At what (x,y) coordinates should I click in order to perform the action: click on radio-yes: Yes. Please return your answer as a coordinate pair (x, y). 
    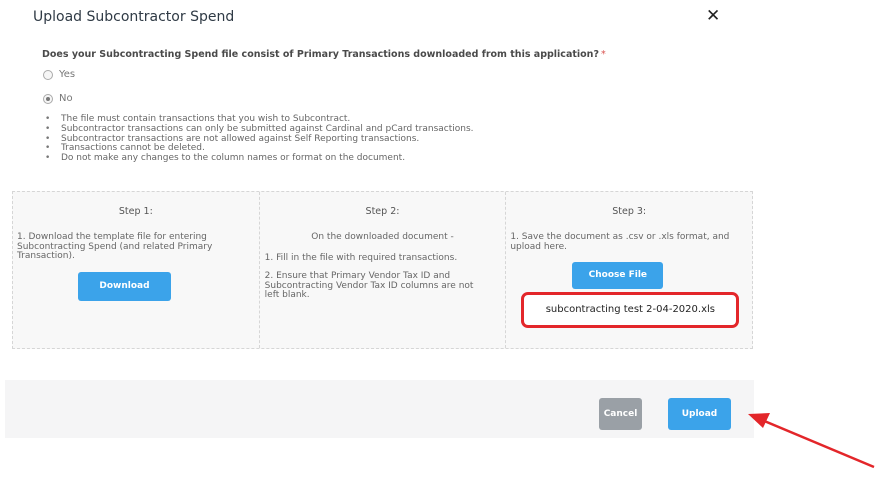
    Looking at the image, I should click on (59, 74).